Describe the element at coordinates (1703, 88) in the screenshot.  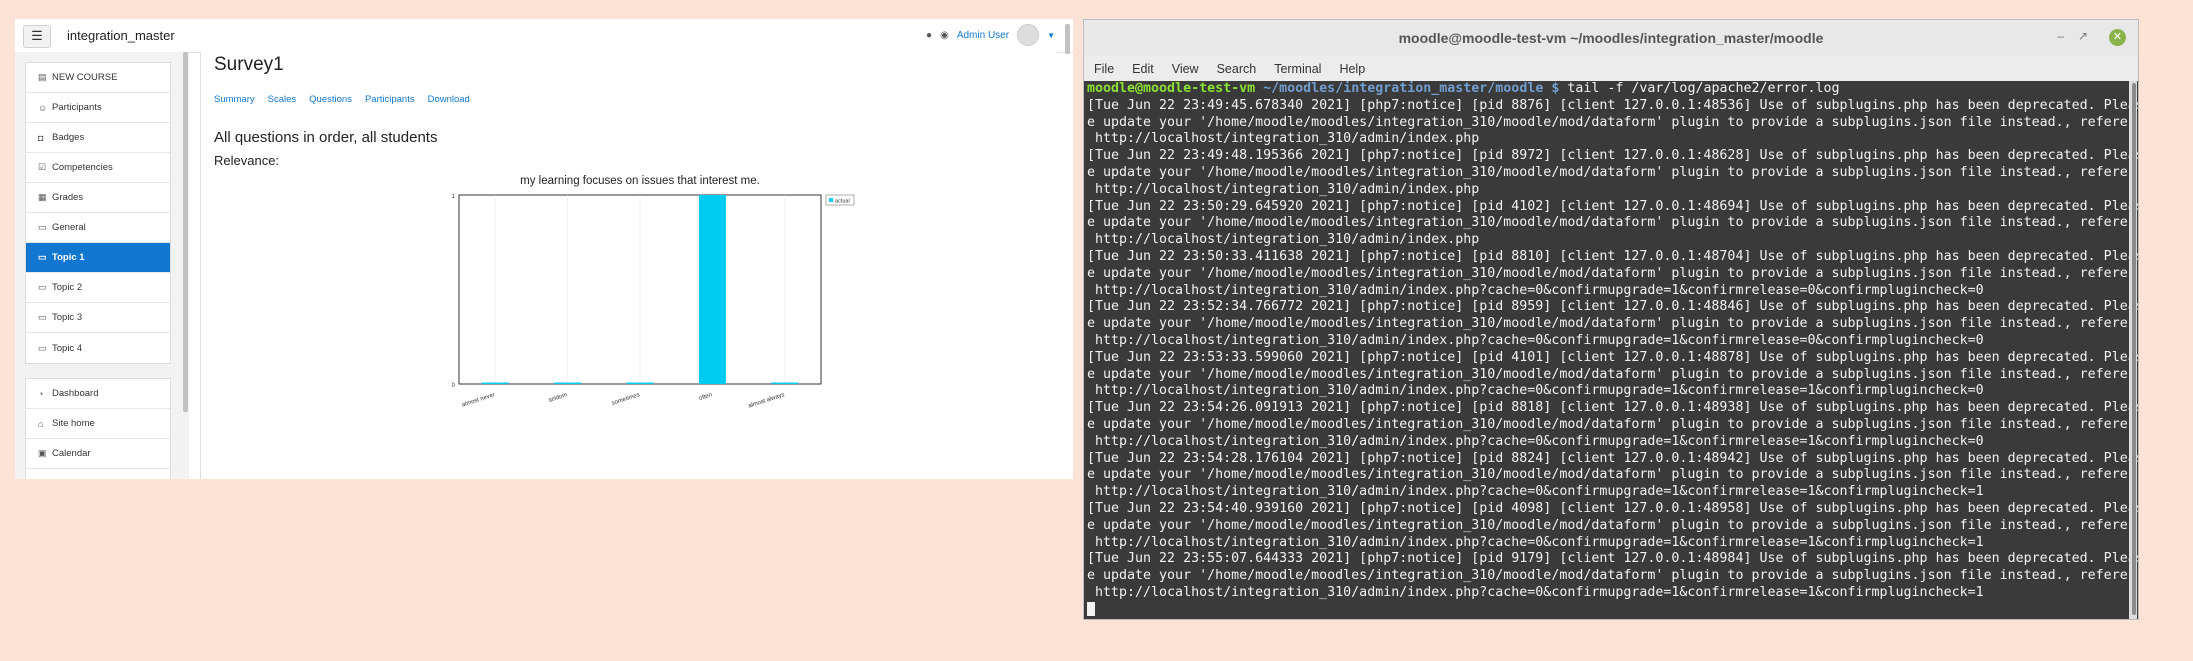
I see `prompt-command: tail -f /var/log/apache2/error.log` at that location.